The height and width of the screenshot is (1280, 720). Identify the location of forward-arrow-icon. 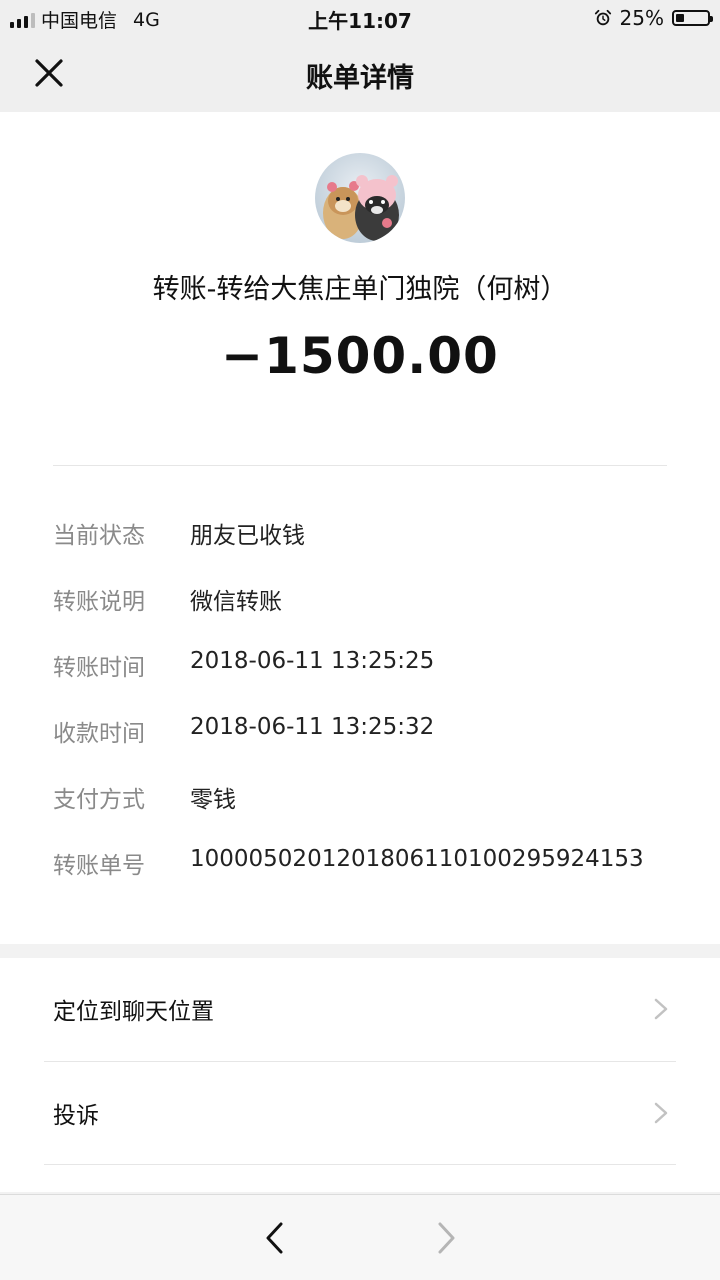
(446, 1238).